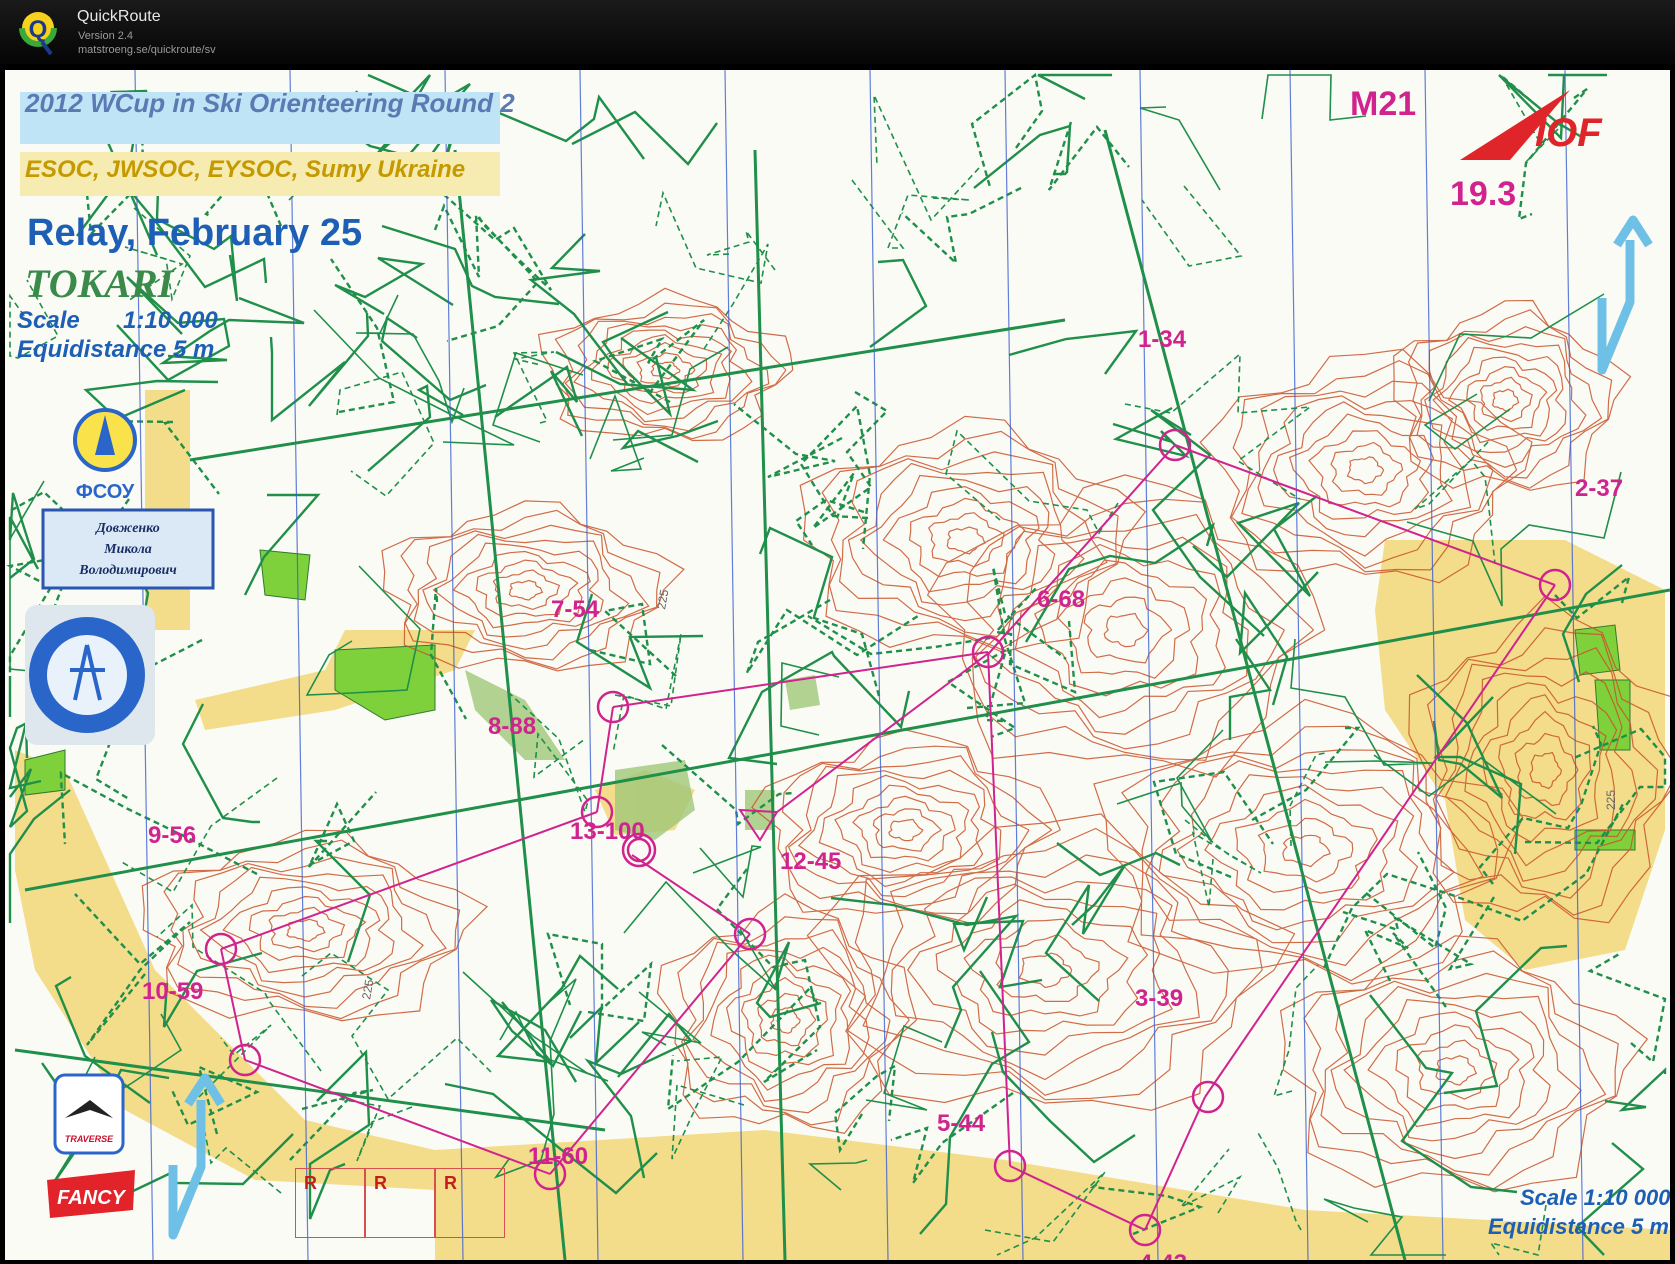 This screenshot has width=1675, height=1264. Describe the element at coordinates (1159, 998) in the screenshot. I see `control-3-label: 3-39` at that location.